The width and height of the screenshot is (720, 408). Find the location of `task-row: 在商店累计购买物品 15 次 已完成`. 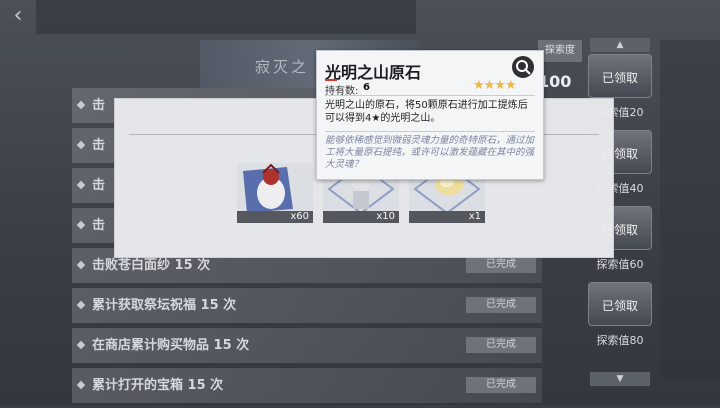

task-row: 在商店累计购买物品 15 次 已完成 is located at coordinates (307, 345).